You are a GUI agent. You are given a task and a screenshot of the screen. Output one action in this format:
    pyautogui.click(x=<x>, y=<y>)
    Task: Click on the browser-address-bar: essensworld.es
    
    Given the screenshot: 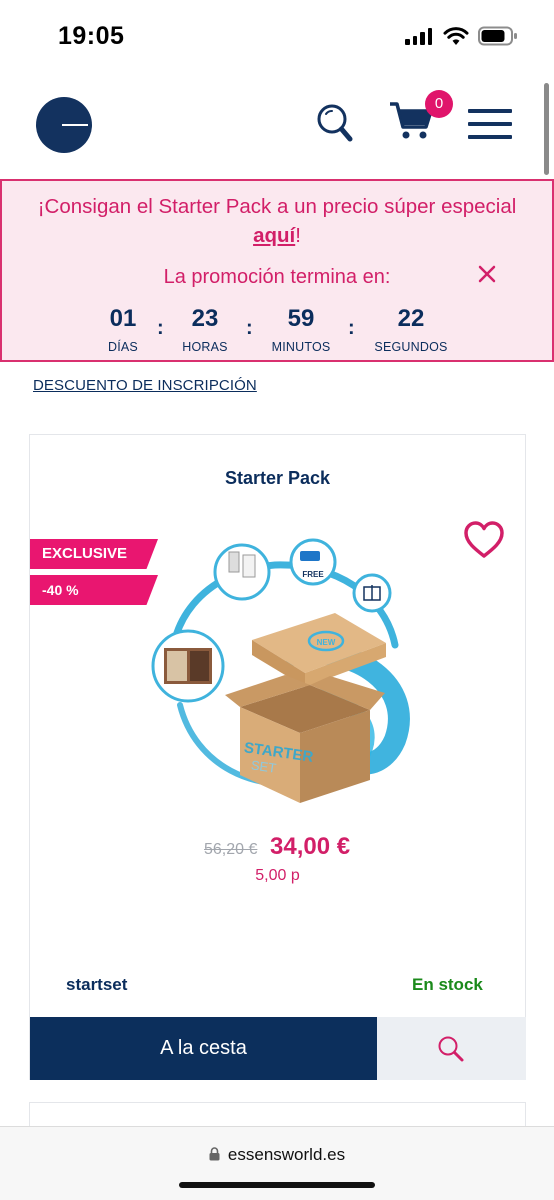 What is the action you would take?
    pyautogui.click(x=277, y=1163)
    